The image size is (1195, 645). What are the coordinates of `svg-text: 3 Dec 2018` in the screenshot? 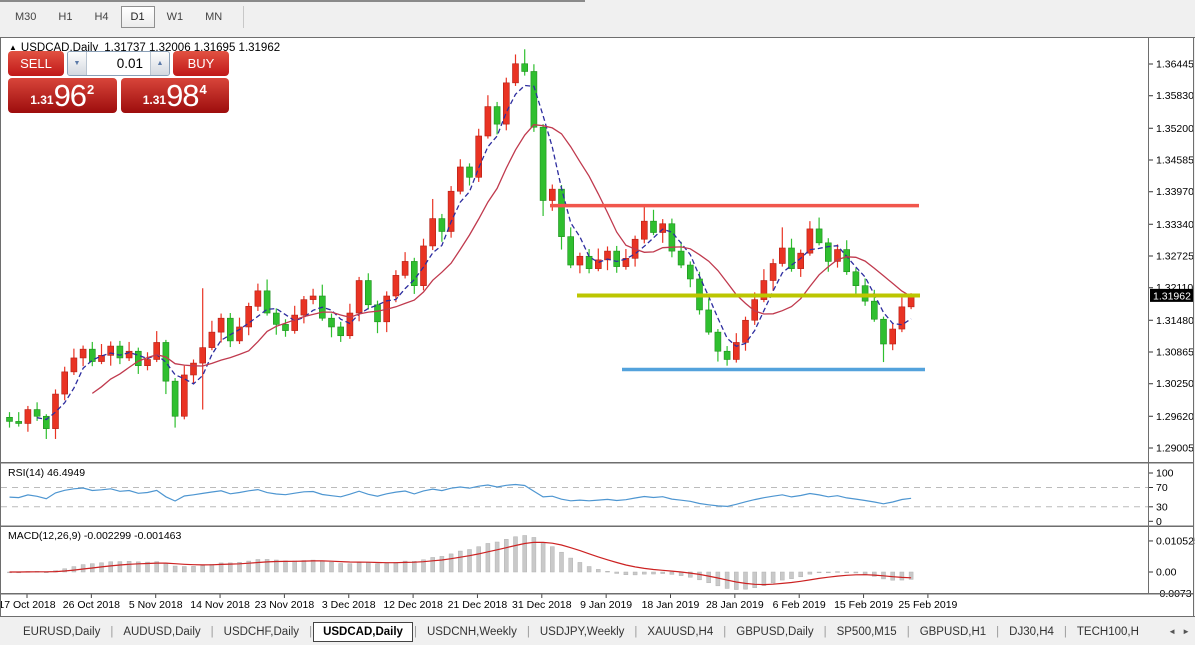 It's located at (349, 605).